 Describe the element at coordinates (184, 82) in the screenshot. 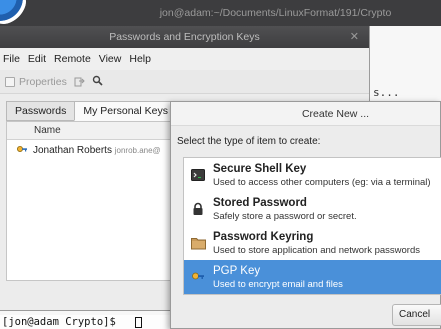

I see `toolbar: Properties` at that location.